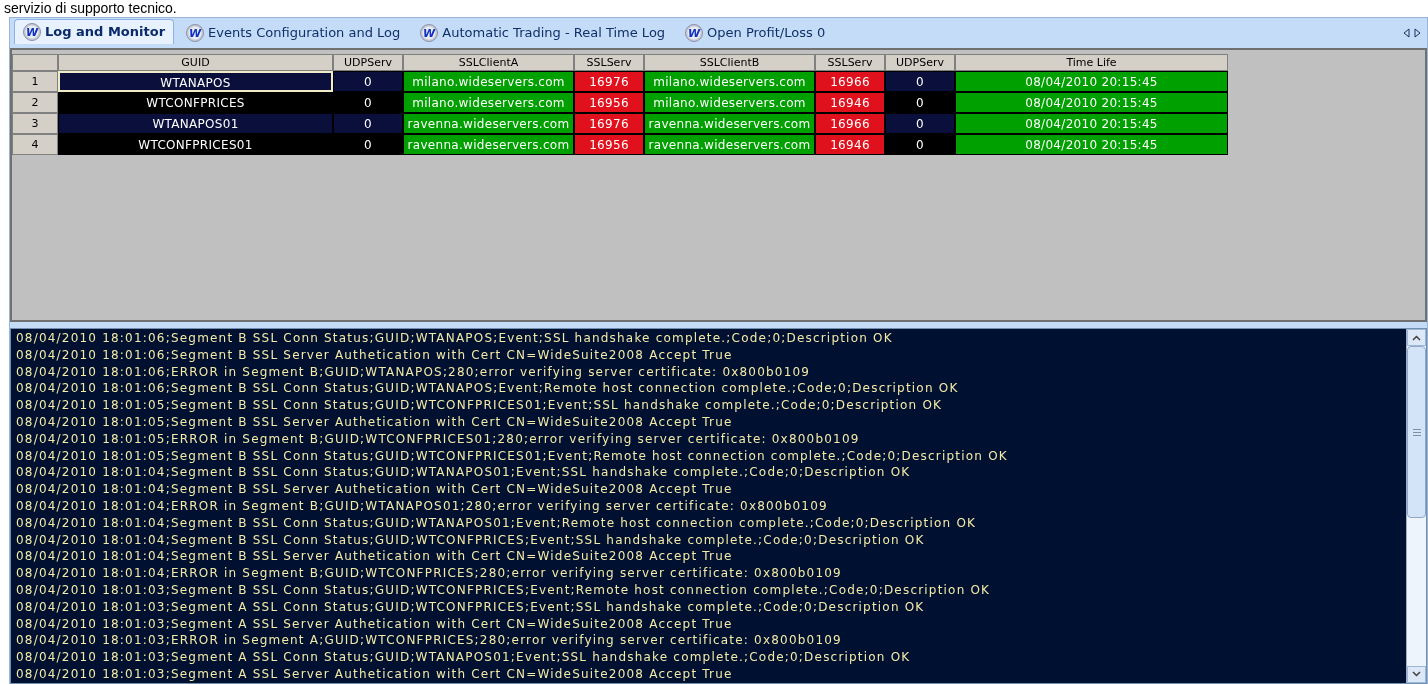  I want to click on log-line: 08/04/2010 18:01:06;Segment B SSL Conn Status;GUID;WTANAPOS;Event;Remote host connection complete.;Code;0;Description OK, so click(487, 389).